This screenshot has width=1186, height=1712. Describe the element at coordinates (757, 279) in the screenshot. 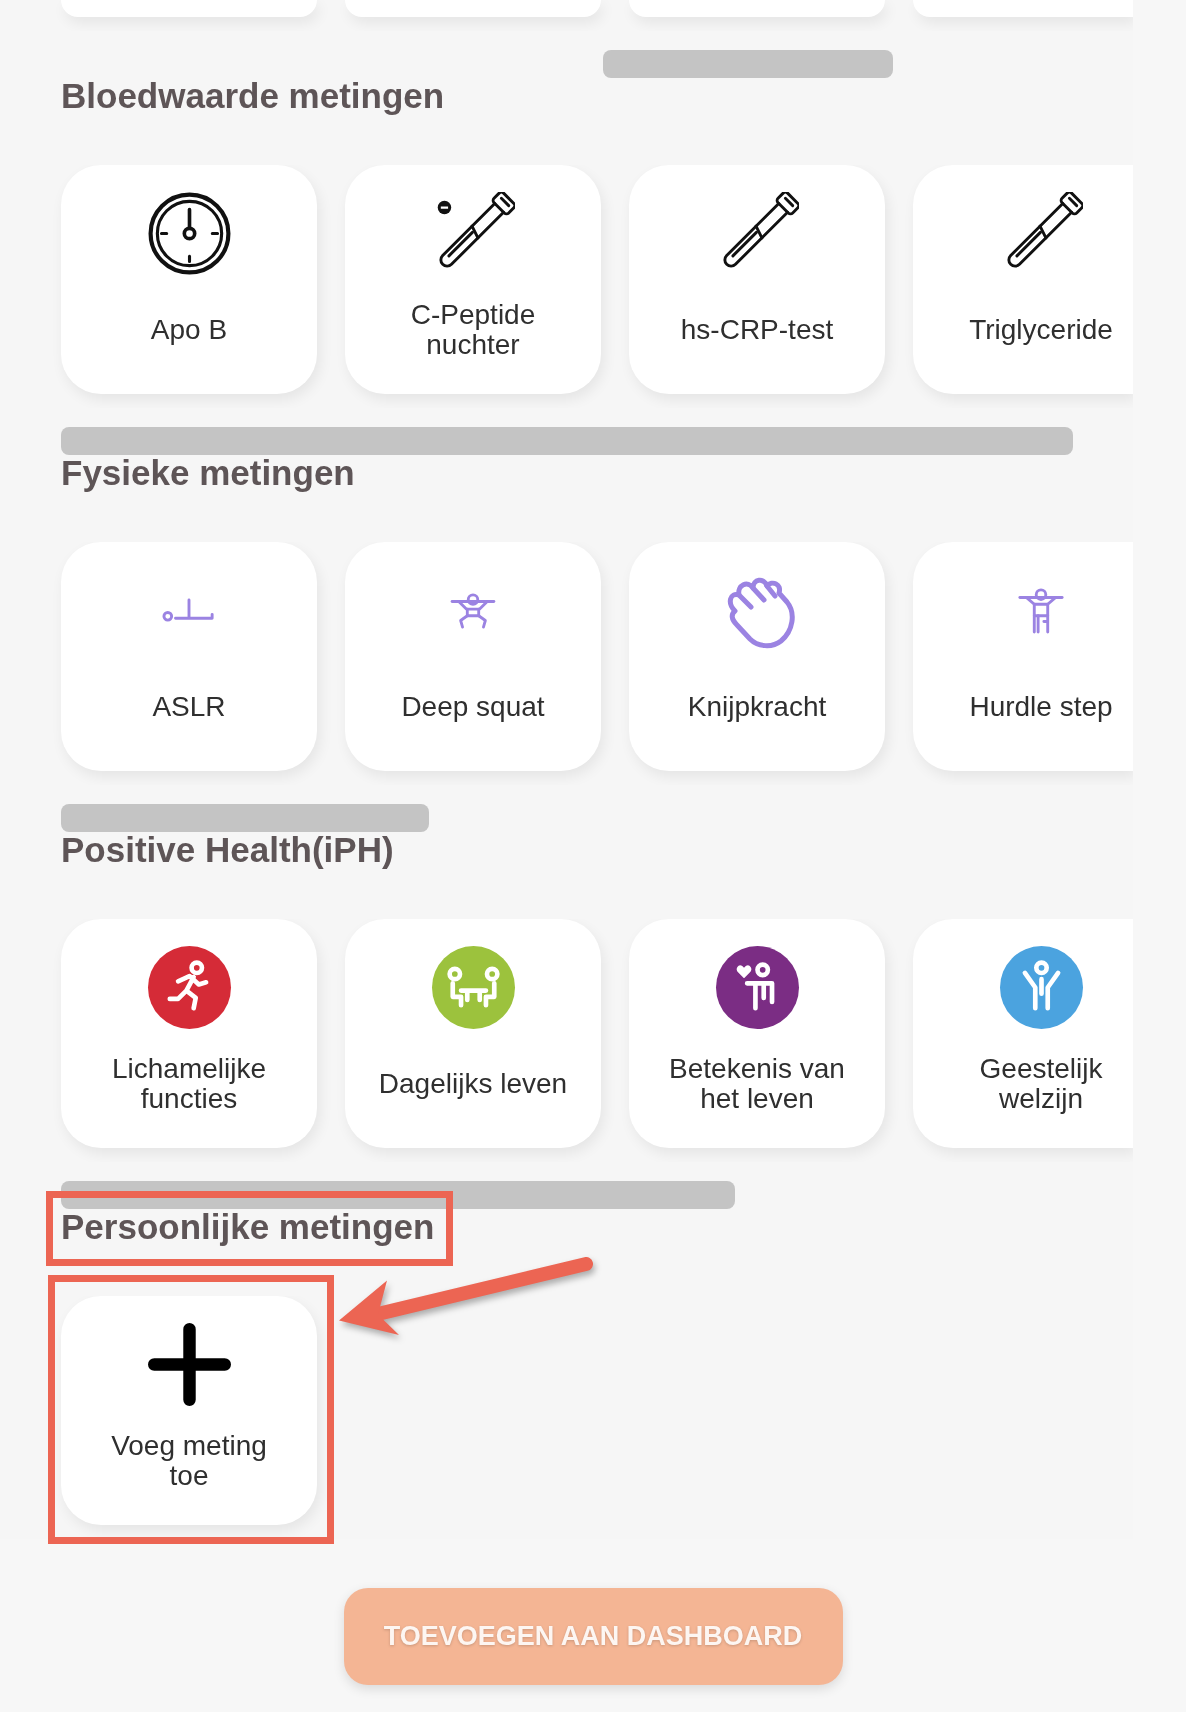

I see `measurement-tile: hs-CRP-test` at that location.